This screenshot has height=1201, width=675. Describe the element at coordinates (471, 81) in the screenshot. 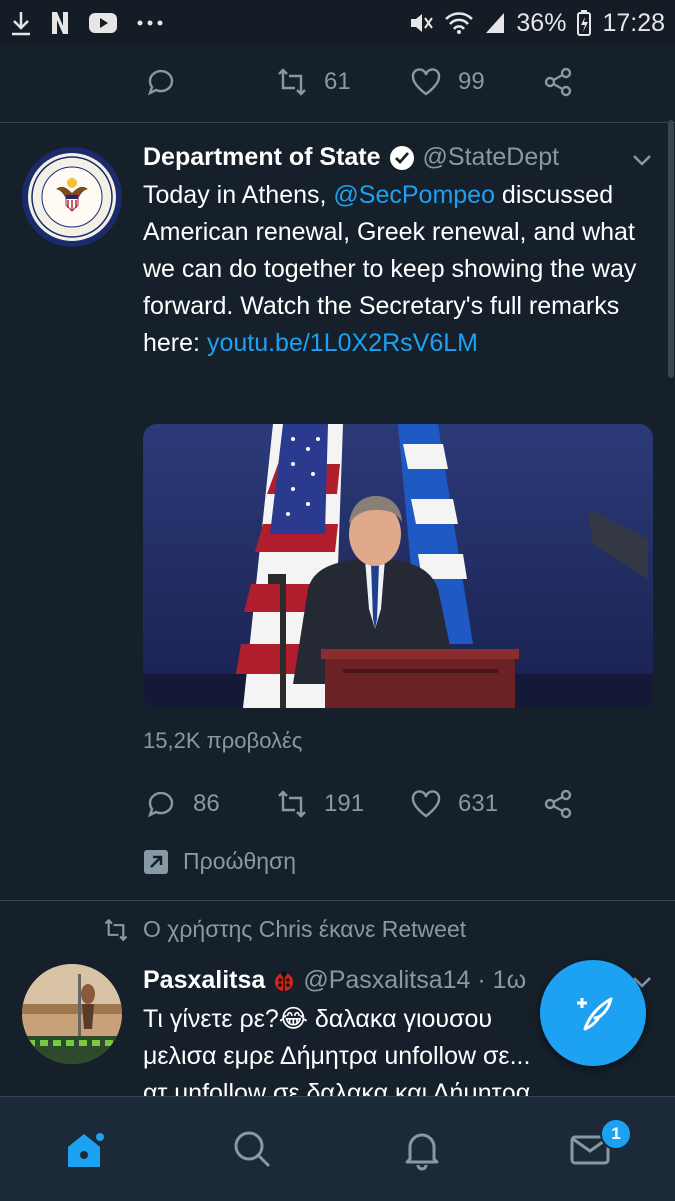

I see `like-count: 99` at that location.